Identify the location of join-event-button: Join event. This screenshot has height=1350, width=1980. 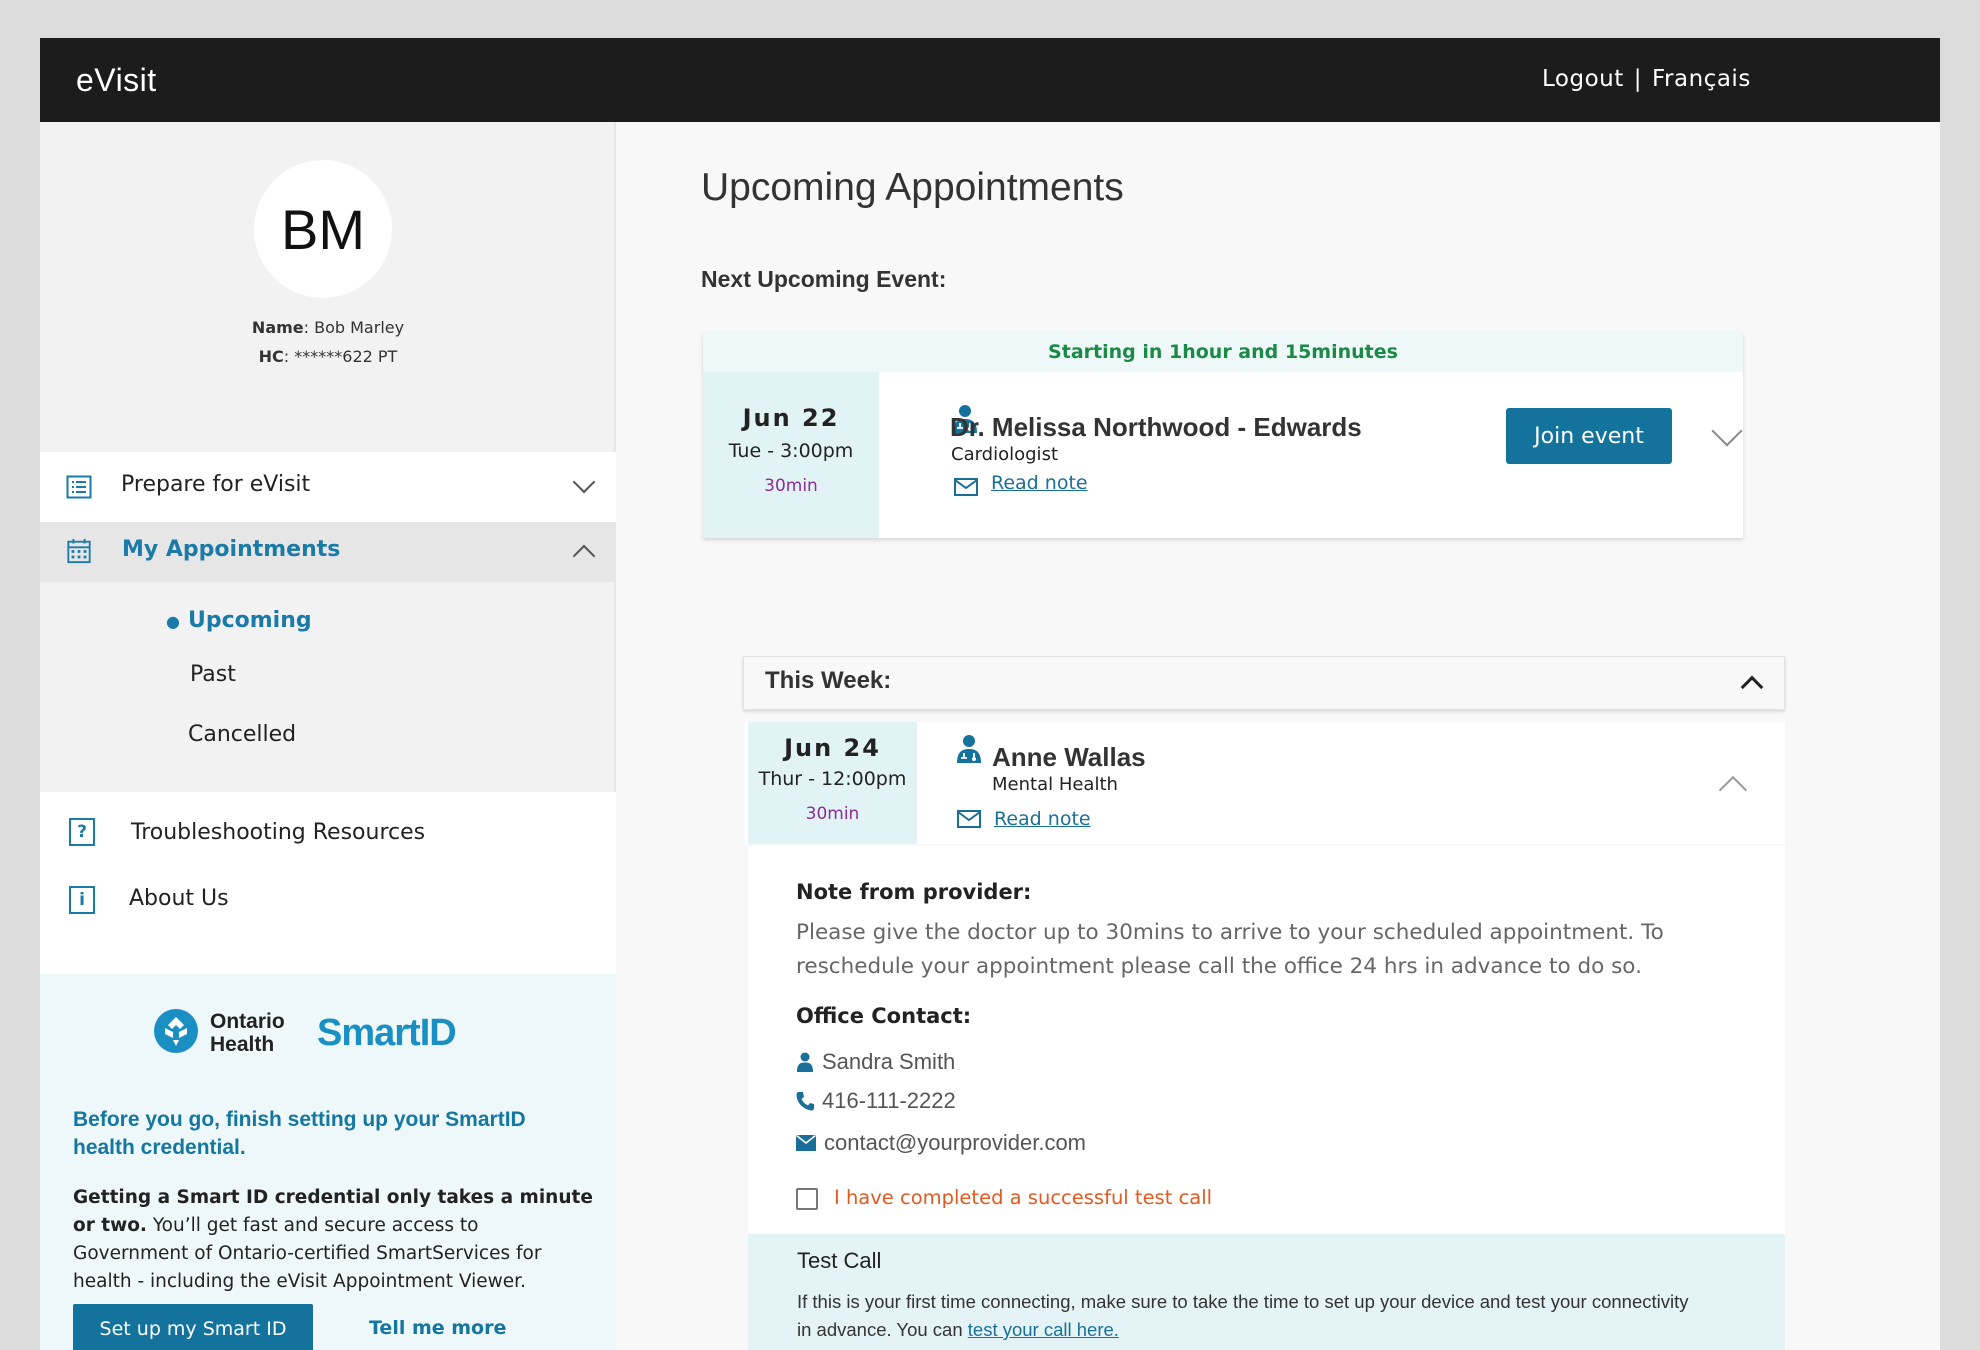
(1589, 436).